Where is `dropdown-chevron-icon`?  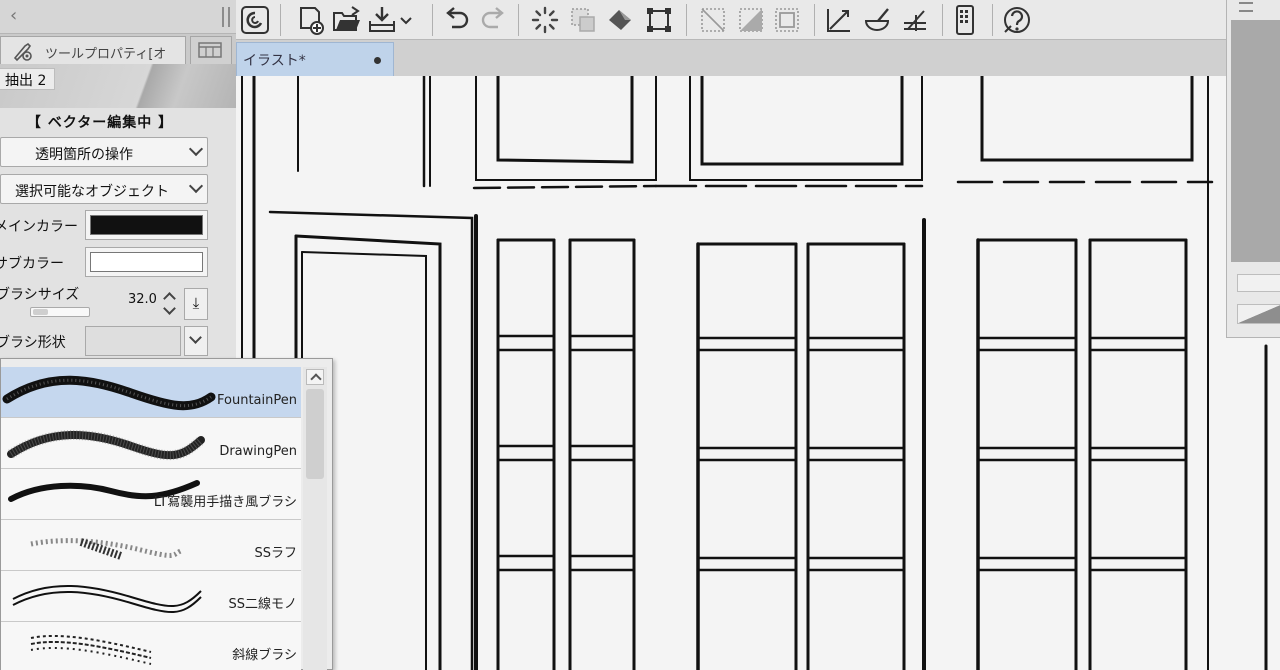 dropdown-chevron-icon is located at coordinates (406, 21).